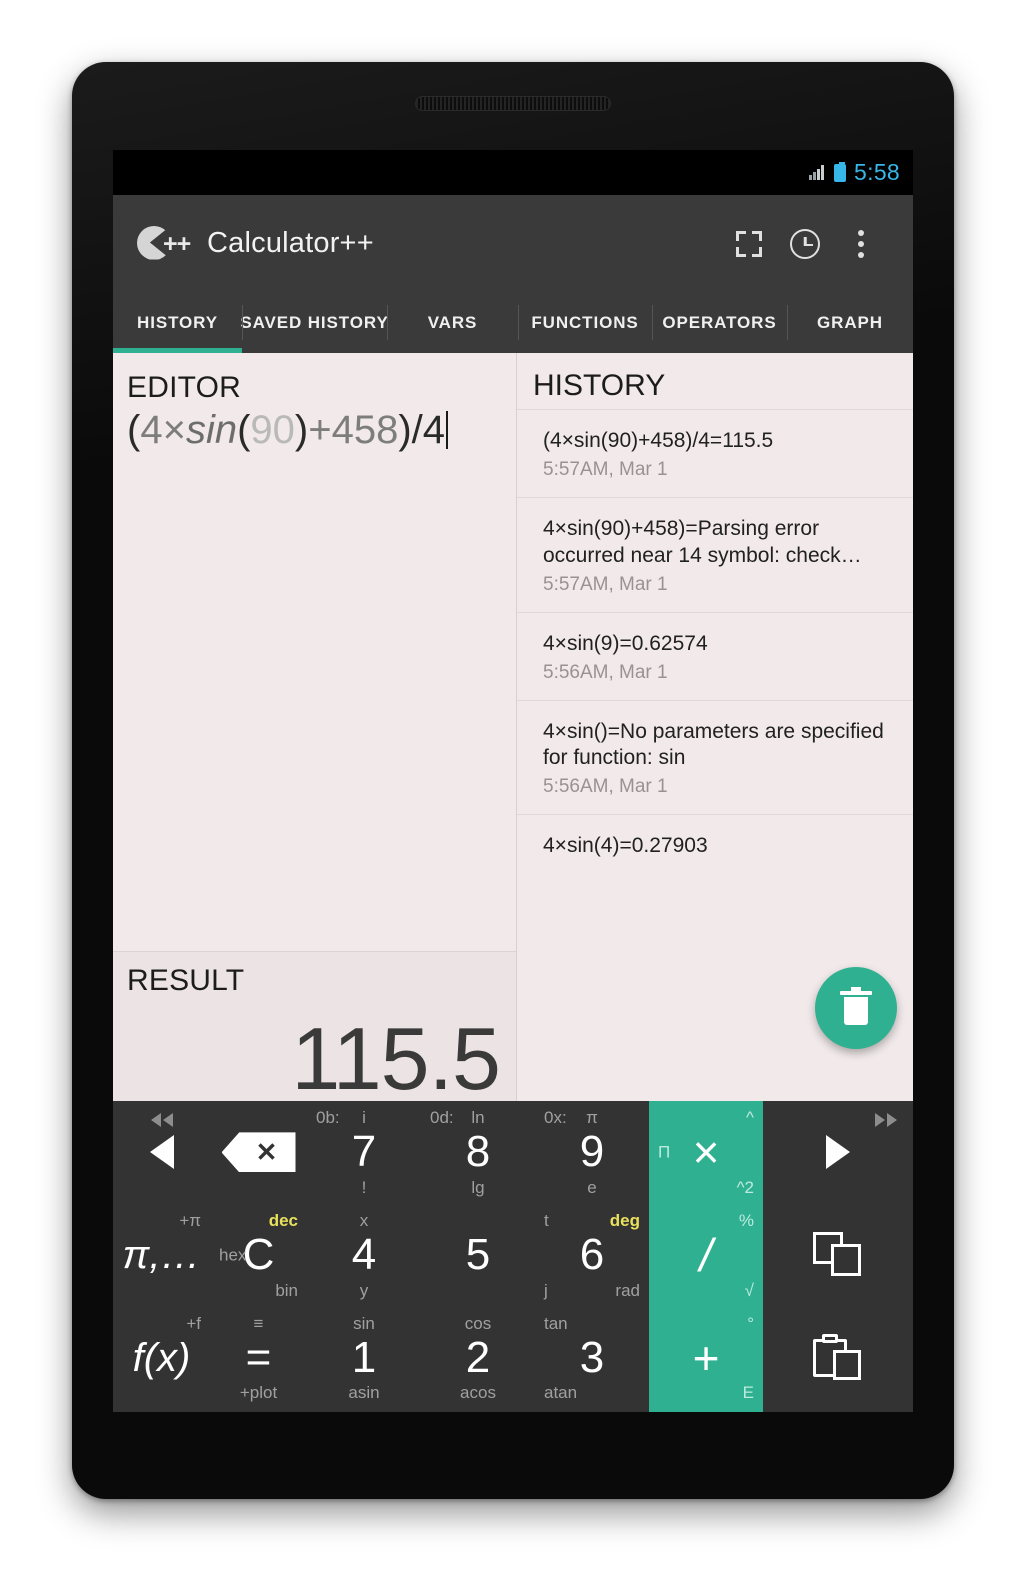 The width and height of the screenshot is (1025, 1570). What do you see at coordinates (715, 655) in the screenshot?
I see `history-list-item: 4×sin(9)=0.62574 5:56AM, Mar 1` at bounding box center [715, 655].